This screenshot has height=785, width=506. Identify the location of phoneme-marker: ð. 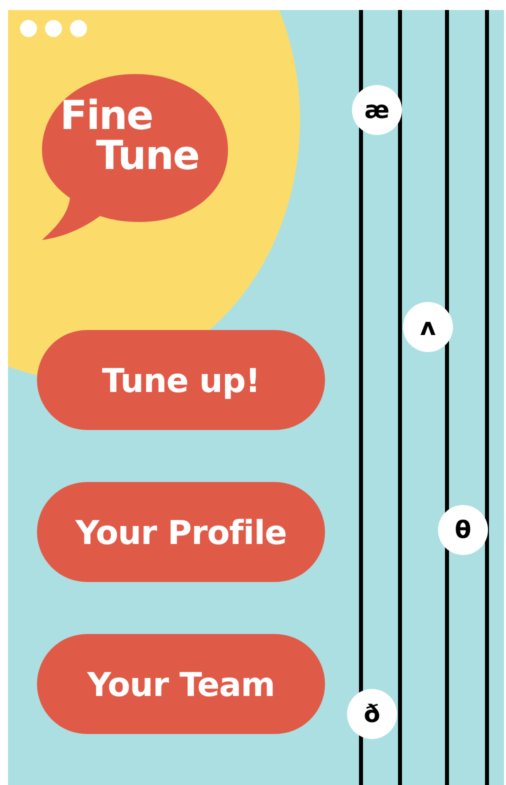
(372, 714).